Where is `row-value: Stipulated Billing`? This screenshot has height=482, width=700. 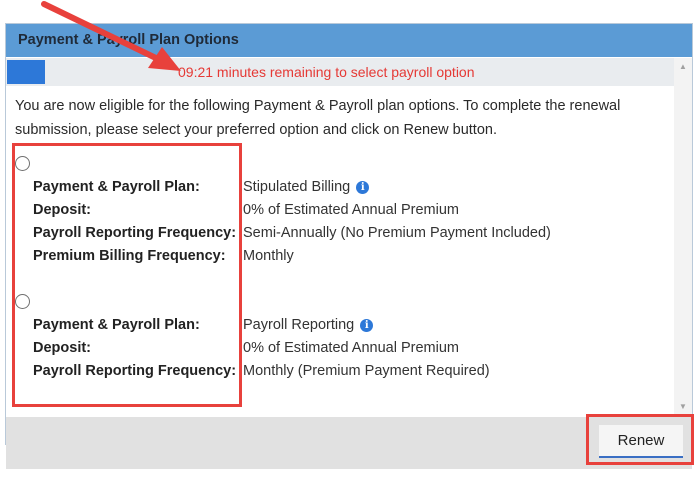 row-value: Stipulated Billing is located at coordinates (297, 187).